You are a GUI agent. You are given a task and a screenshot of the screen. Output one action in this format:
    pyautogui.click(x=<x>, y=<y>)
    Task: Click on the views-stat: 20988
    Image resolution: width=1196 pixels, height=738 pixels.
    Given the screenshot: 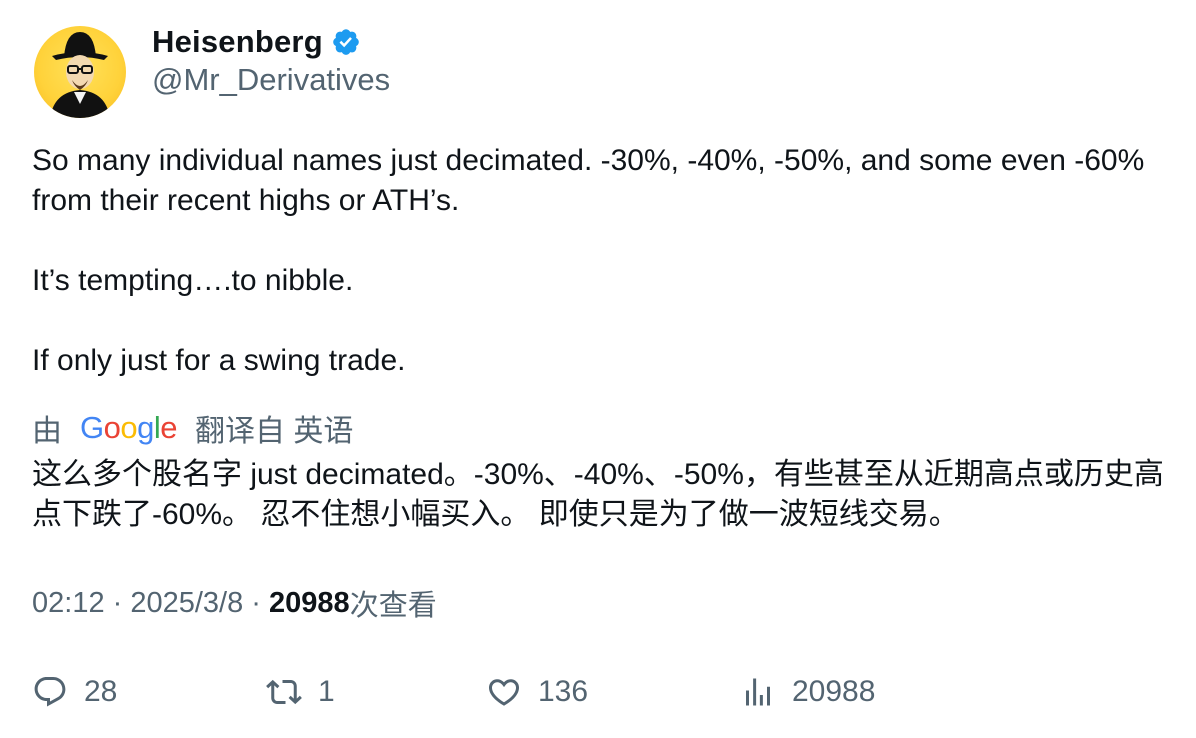 What is the action you would take?
    pyautogui.click(x=834, y=691)
    